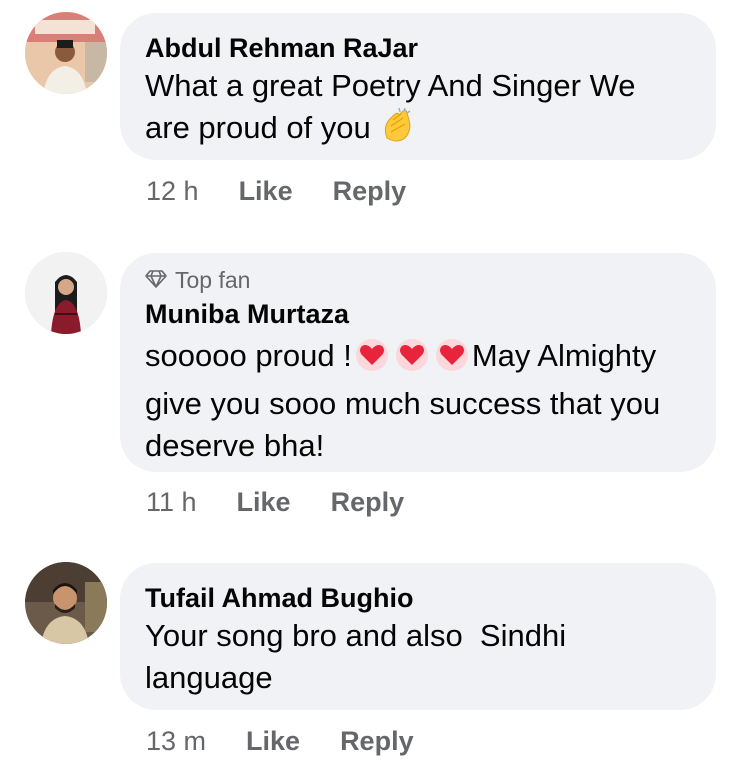 The image size is (740, 774). What do you see at coordinates (235, 445) in the screenshot?
I see `comment-text-line: deserve bha!` at bounding box center [235, 445].